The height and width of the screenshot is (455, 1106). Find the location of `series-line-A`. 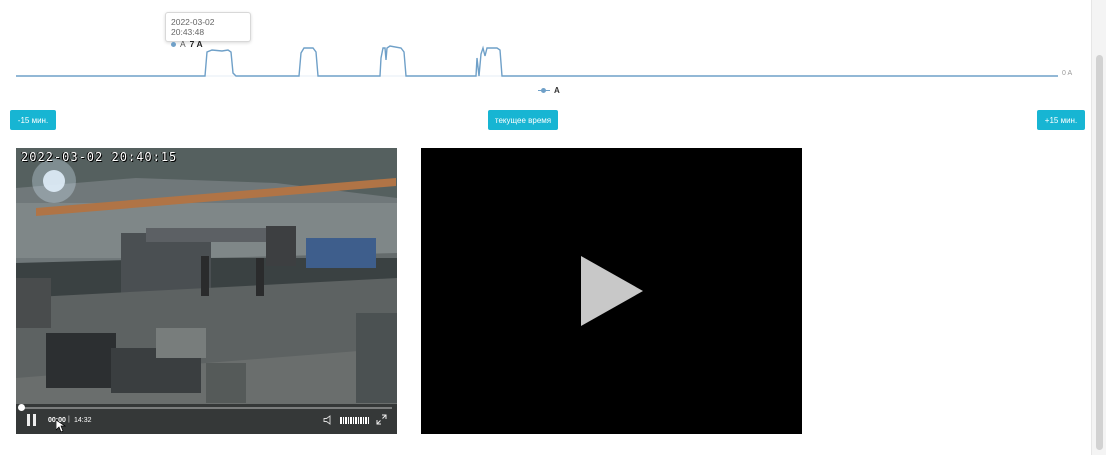

series-line-A is located at coordinates (537, 61).